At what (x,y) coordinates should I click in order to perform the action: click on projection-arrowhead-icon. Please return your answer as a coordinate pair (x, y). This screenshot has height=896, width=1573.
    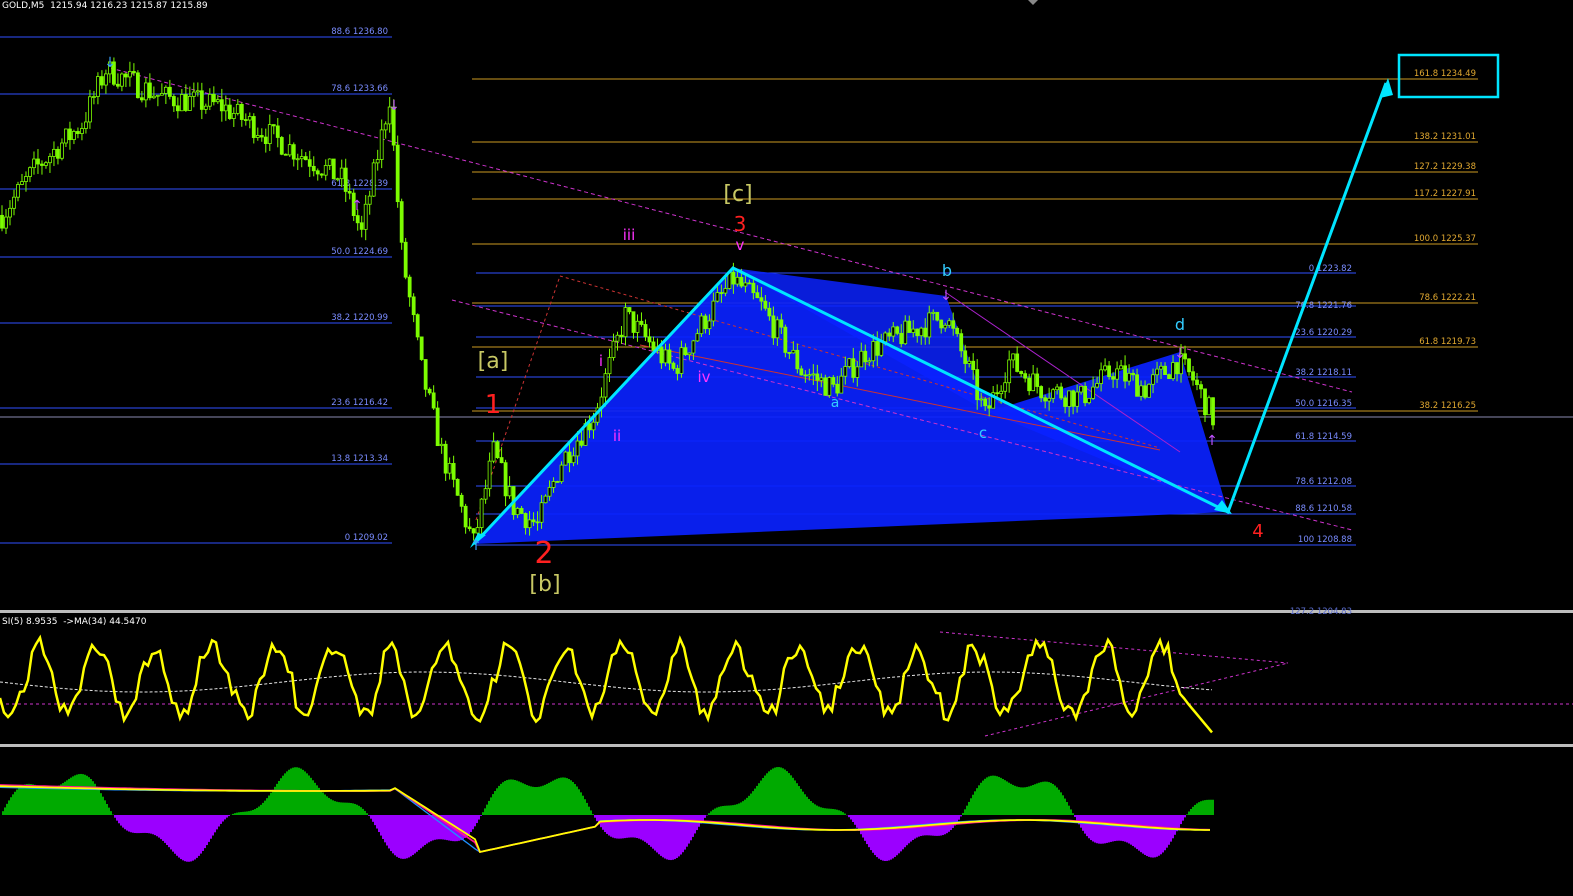
    Looking at the image, I should click on (1386, 88).